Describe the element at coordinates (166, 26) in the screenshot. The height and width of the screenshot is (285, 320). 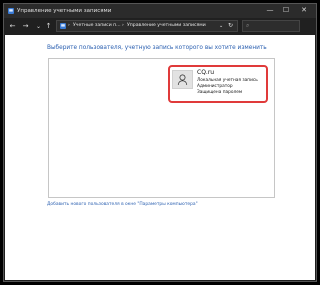
I see `breadcrumb-item-manage-accounts: Управление учетными записями` at that location.